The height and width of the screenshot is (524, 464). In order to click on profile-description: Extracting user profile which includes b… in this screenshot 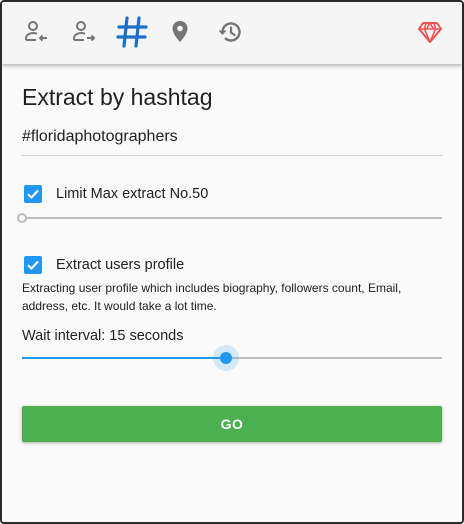, I will do `click(212, 297)`.